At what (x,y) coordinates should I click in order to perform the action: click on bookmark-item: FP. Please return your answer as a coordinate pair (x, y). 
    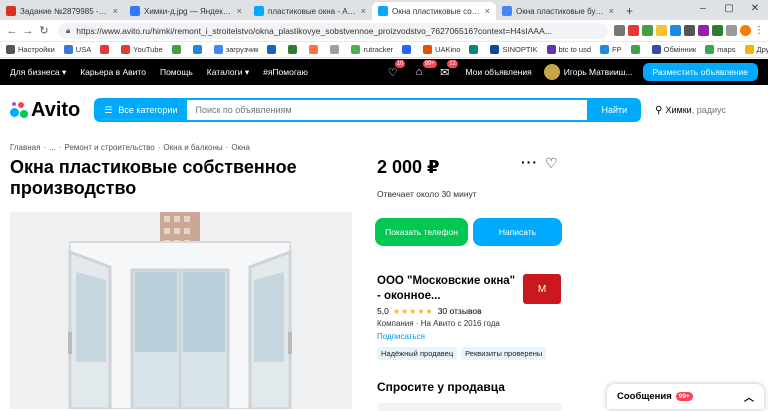
    Looking at the image, I should click on (611, 49).